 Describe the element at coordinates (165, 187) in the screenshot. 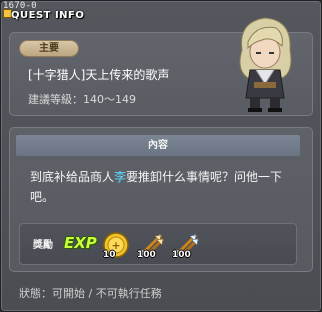

I see `quest-description: 到底补给品商人李要推卸什么事情呢？问他一下吧。` at that location.